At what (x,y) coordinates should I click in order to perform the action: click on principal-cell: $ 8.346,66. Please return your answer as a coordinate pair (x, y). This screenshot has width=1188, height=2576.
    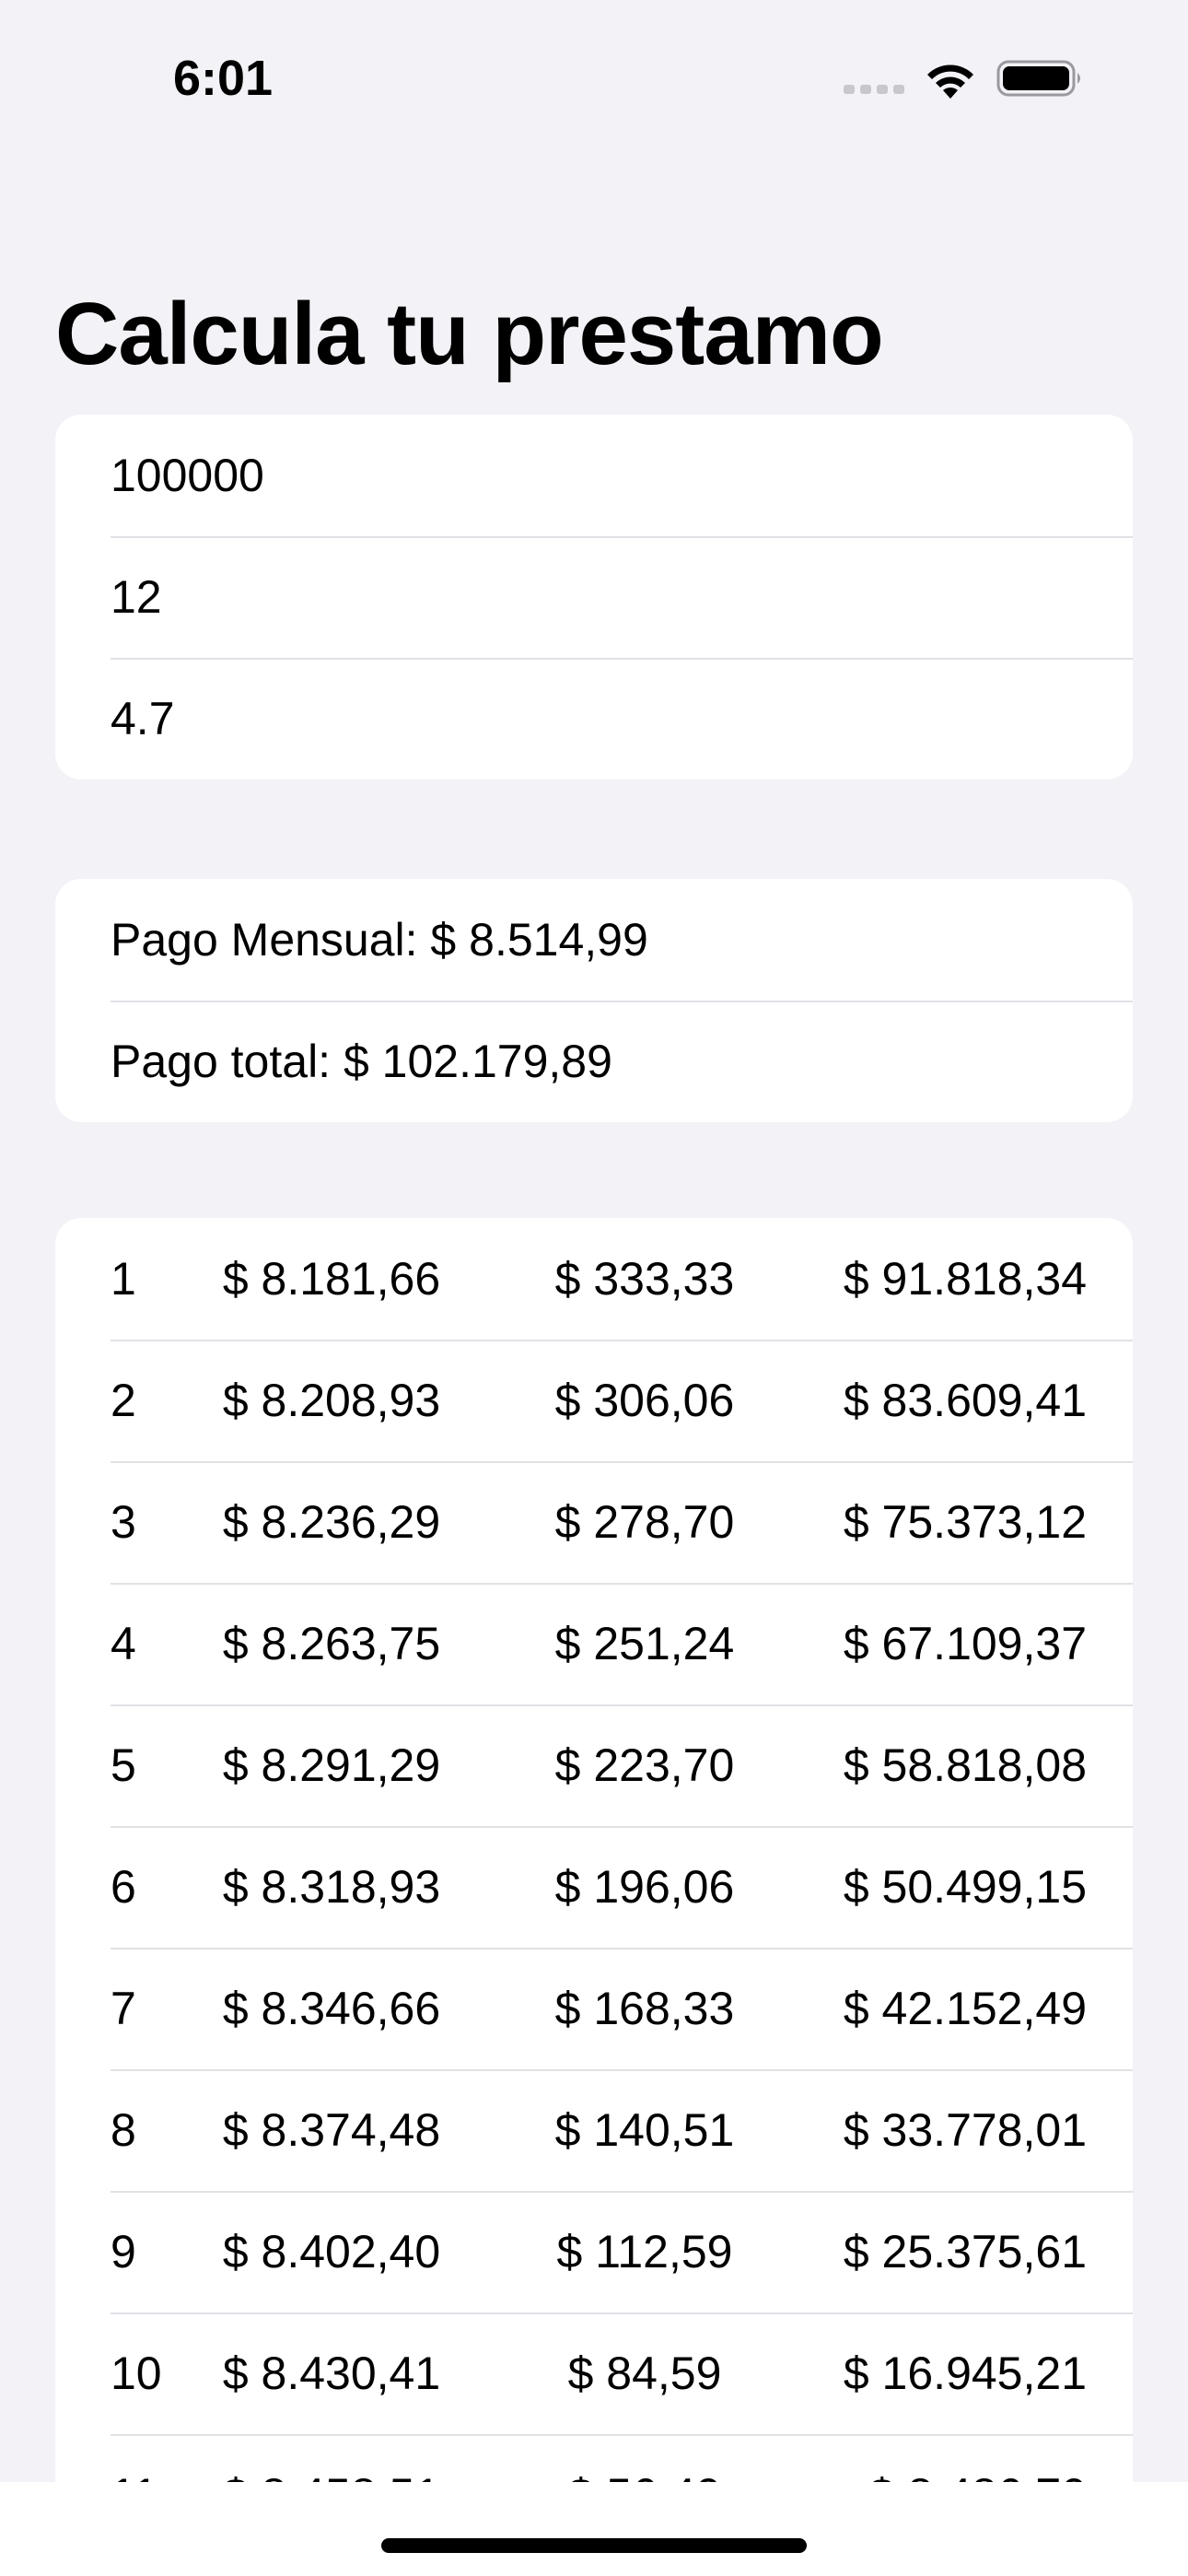
    Looking at the image, I should click on (331, 2008).